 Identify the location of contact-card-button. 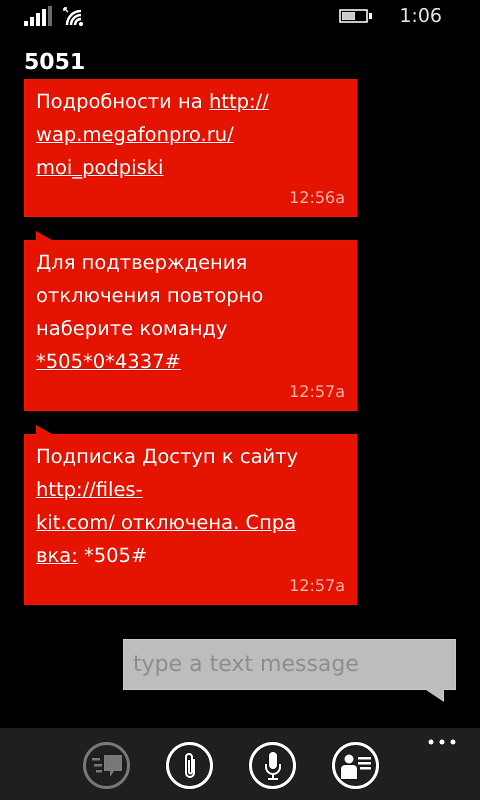
(355, 765).